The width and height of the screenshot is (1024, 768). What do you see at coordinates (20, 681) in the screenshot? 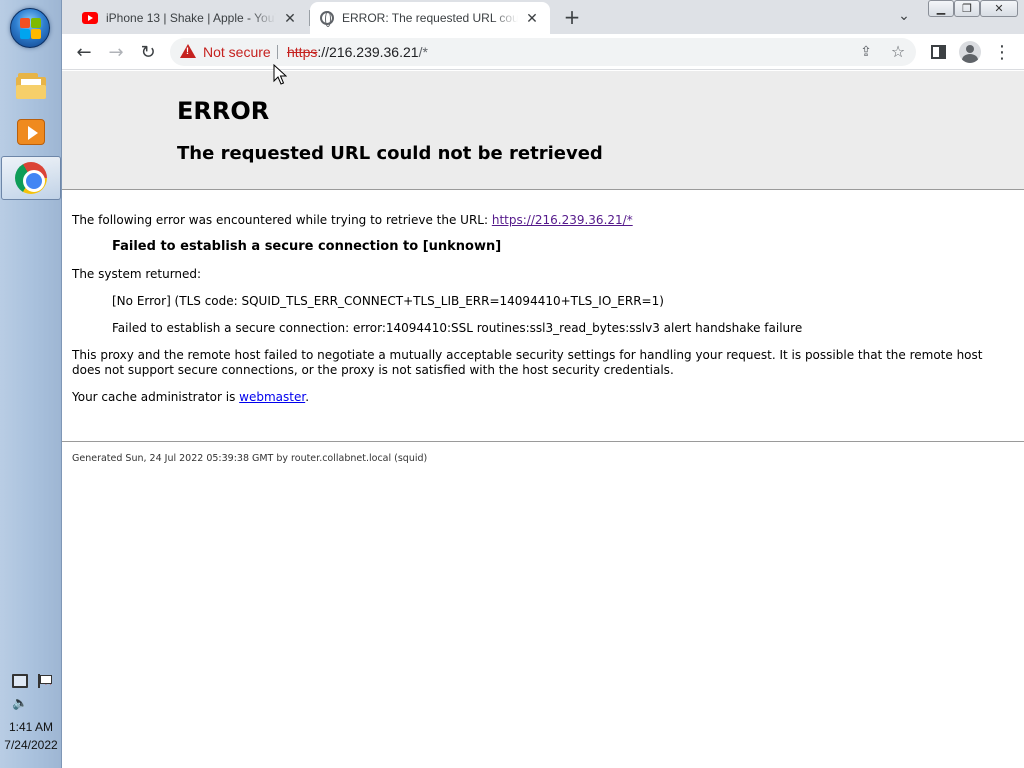
I see `network-icon` at bounding box center [20, 681].